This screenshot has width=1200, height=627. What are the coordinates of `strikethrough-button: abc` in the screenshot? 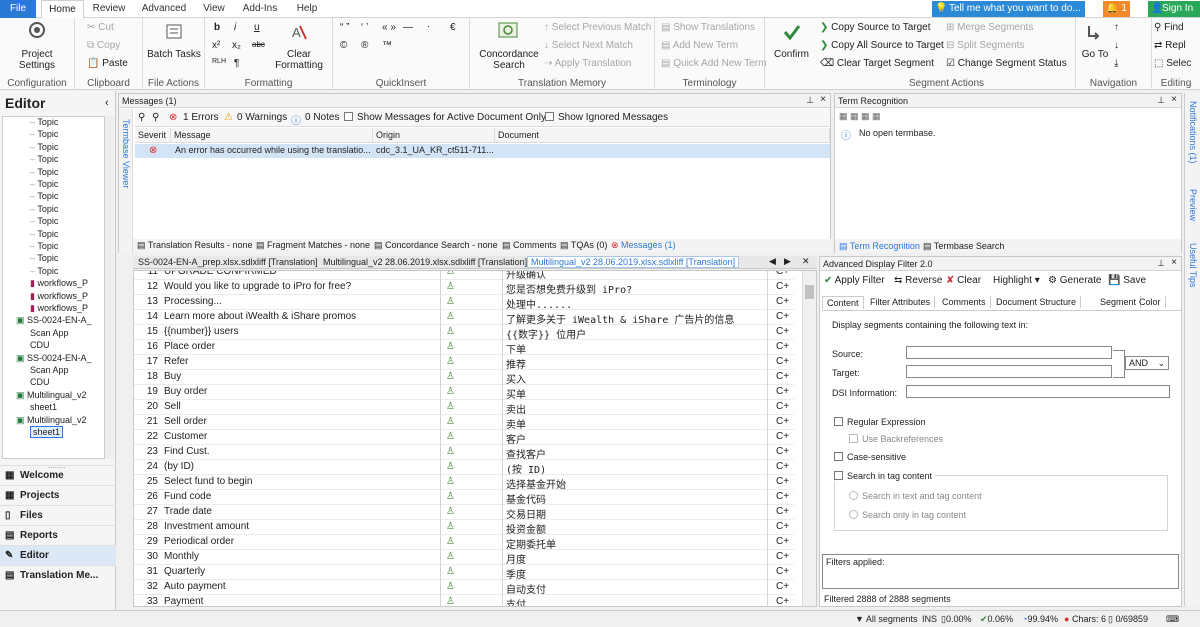 It's located at (258, 44).